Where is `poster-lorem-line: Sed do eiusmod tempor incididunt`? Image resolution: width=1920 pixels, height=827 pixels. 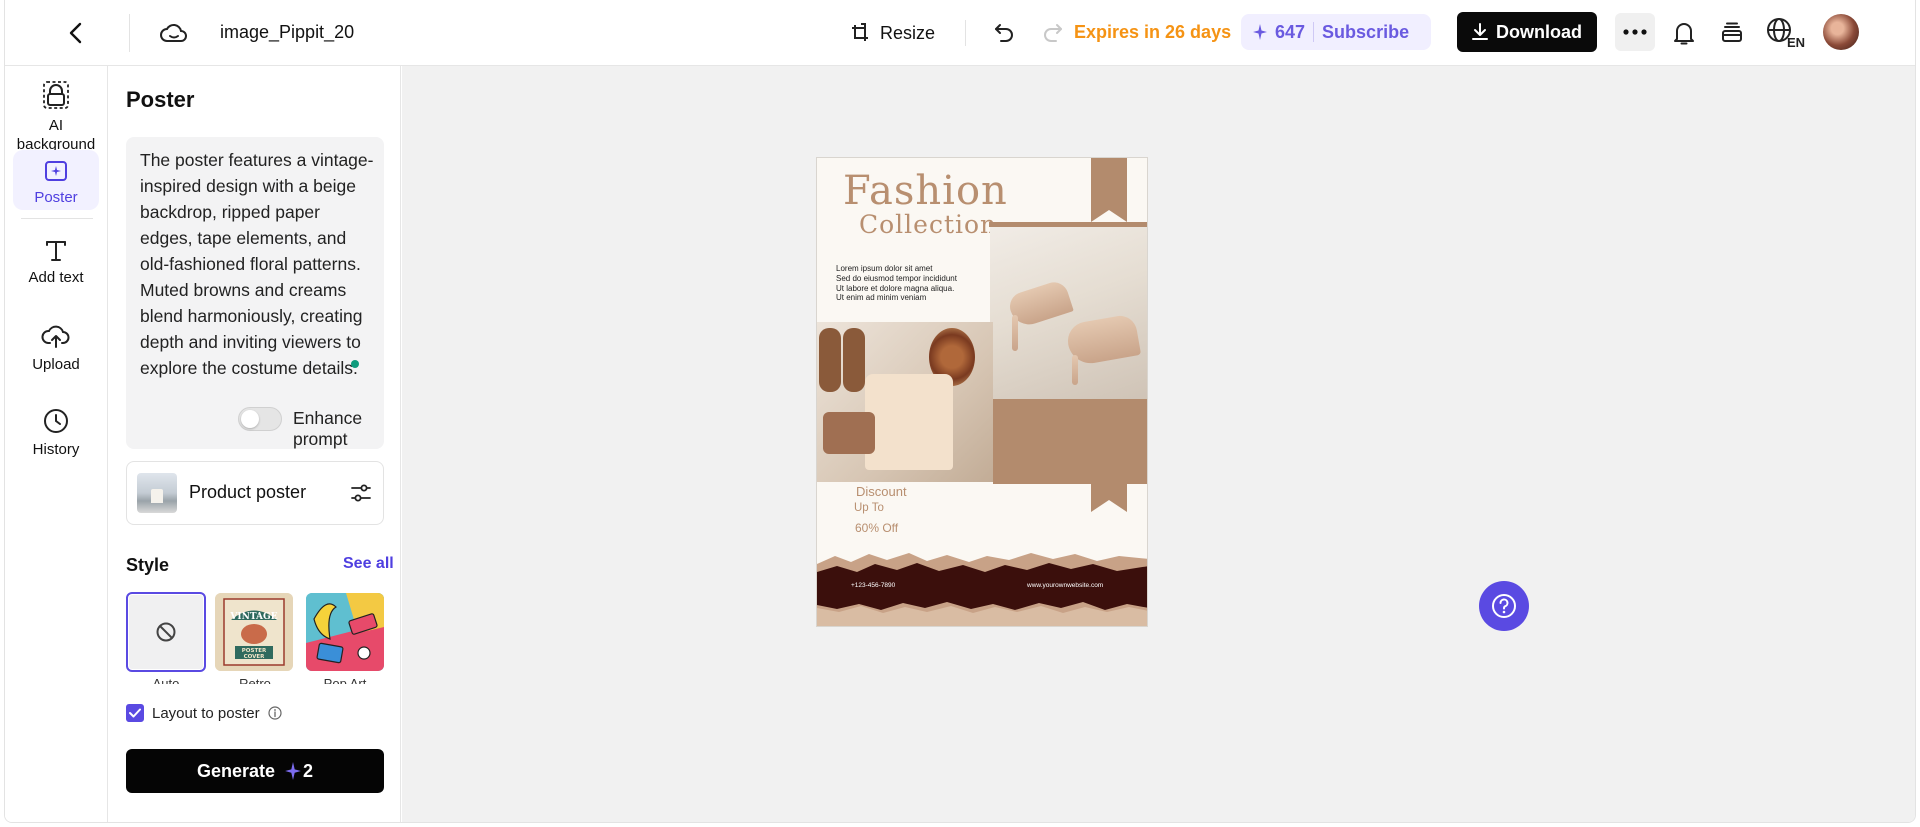 poster-lorem-line: Sed do eiusmod tempor incididunt is located at coordinates (896, 278).